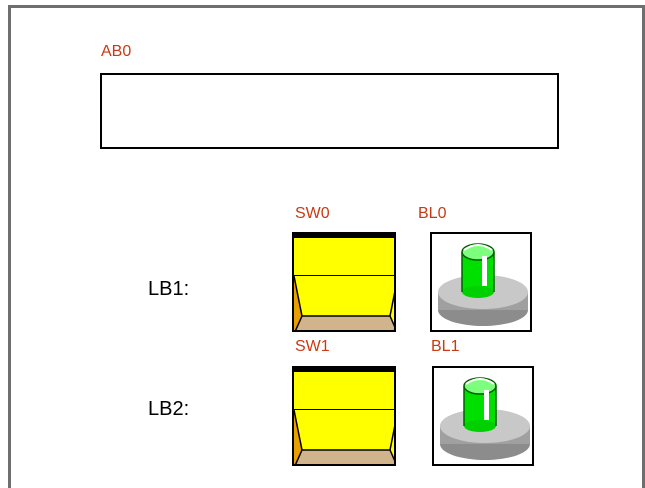 The width and height of the screenshot is (645, 488). I want to click on panel-border-top, so click(326, 6).